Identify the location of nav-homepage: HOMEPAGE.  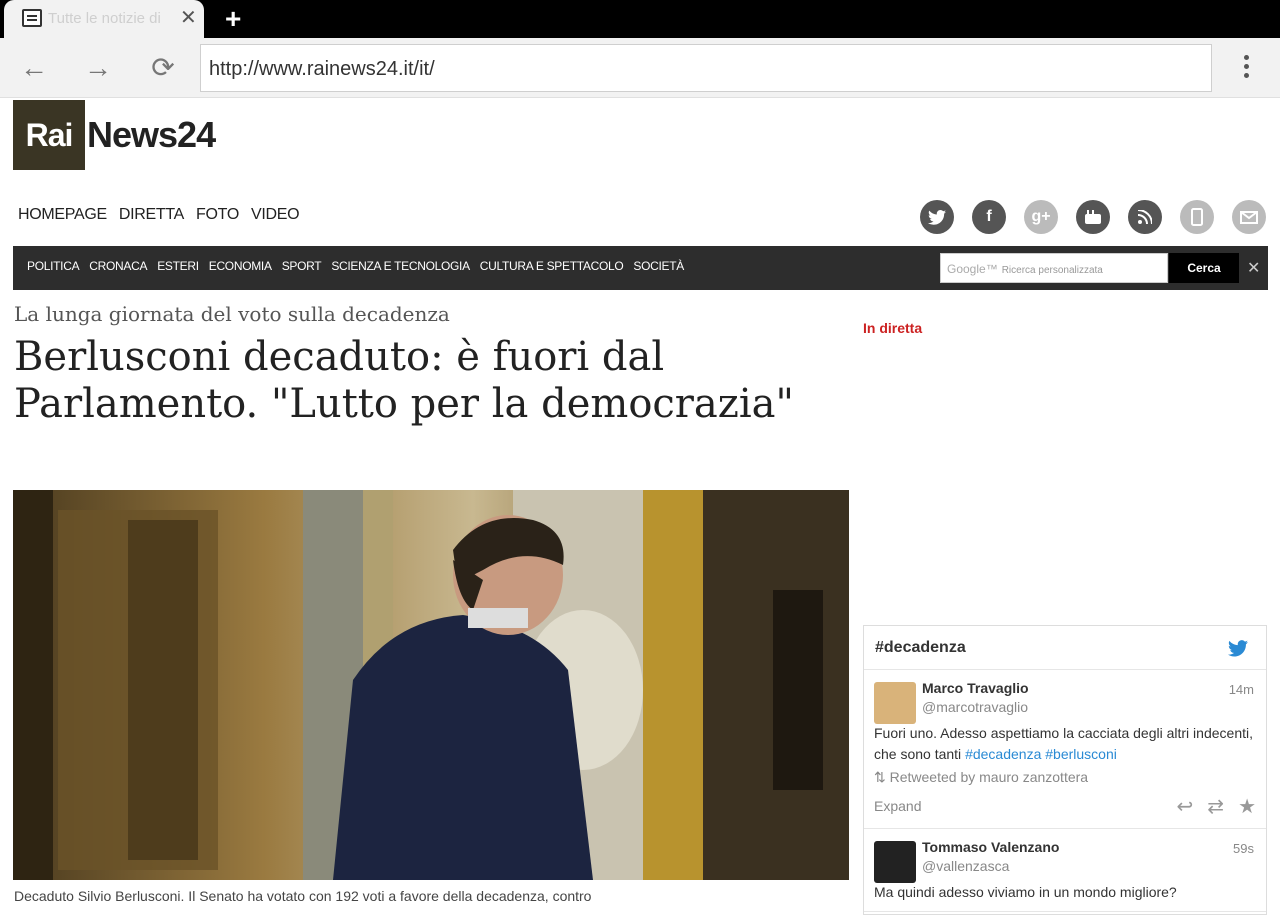
(62, 215).